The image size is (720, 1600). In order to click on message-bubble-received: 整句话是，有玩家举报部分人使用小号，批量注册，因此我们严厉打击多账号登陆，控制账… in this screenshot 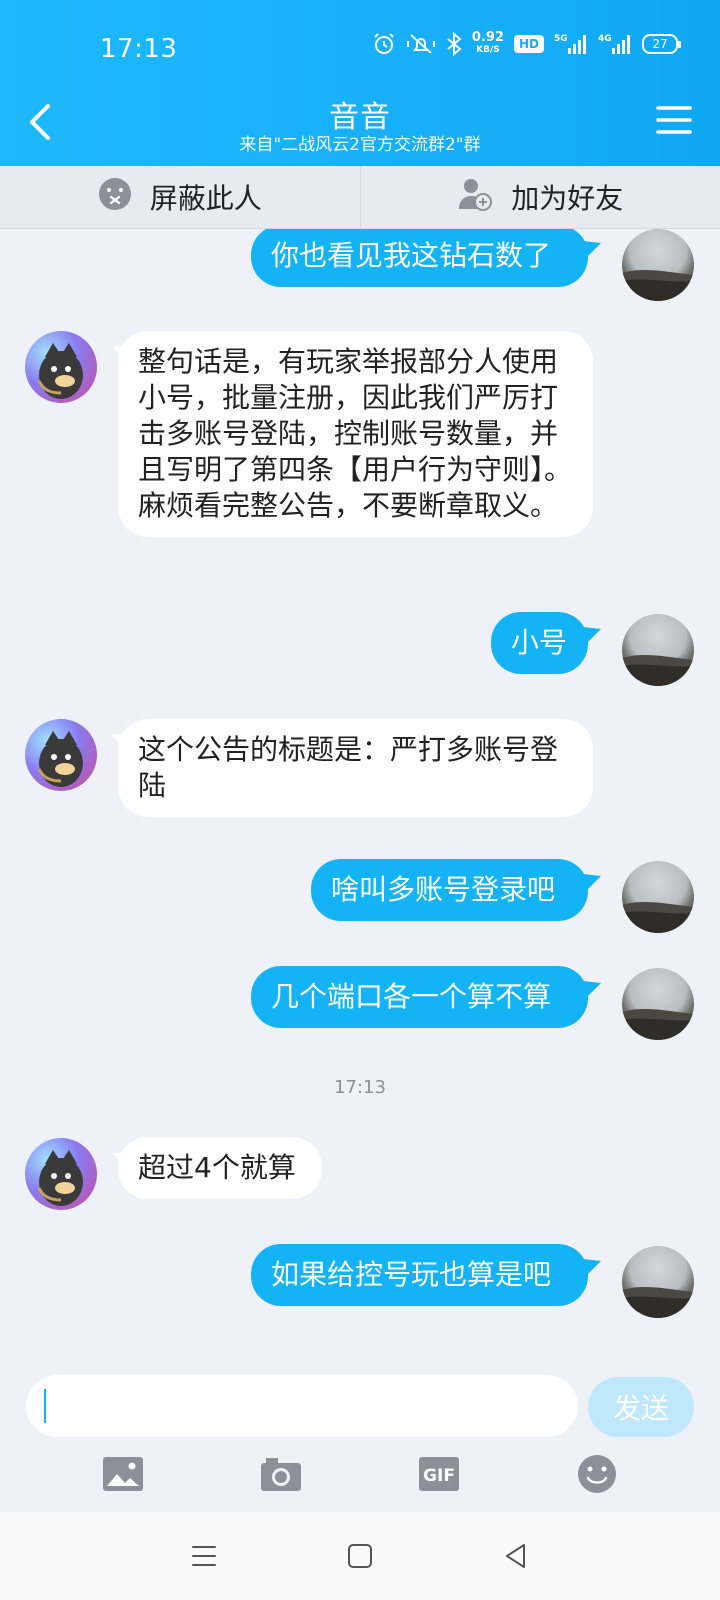, I will do `click(355, 434)`.